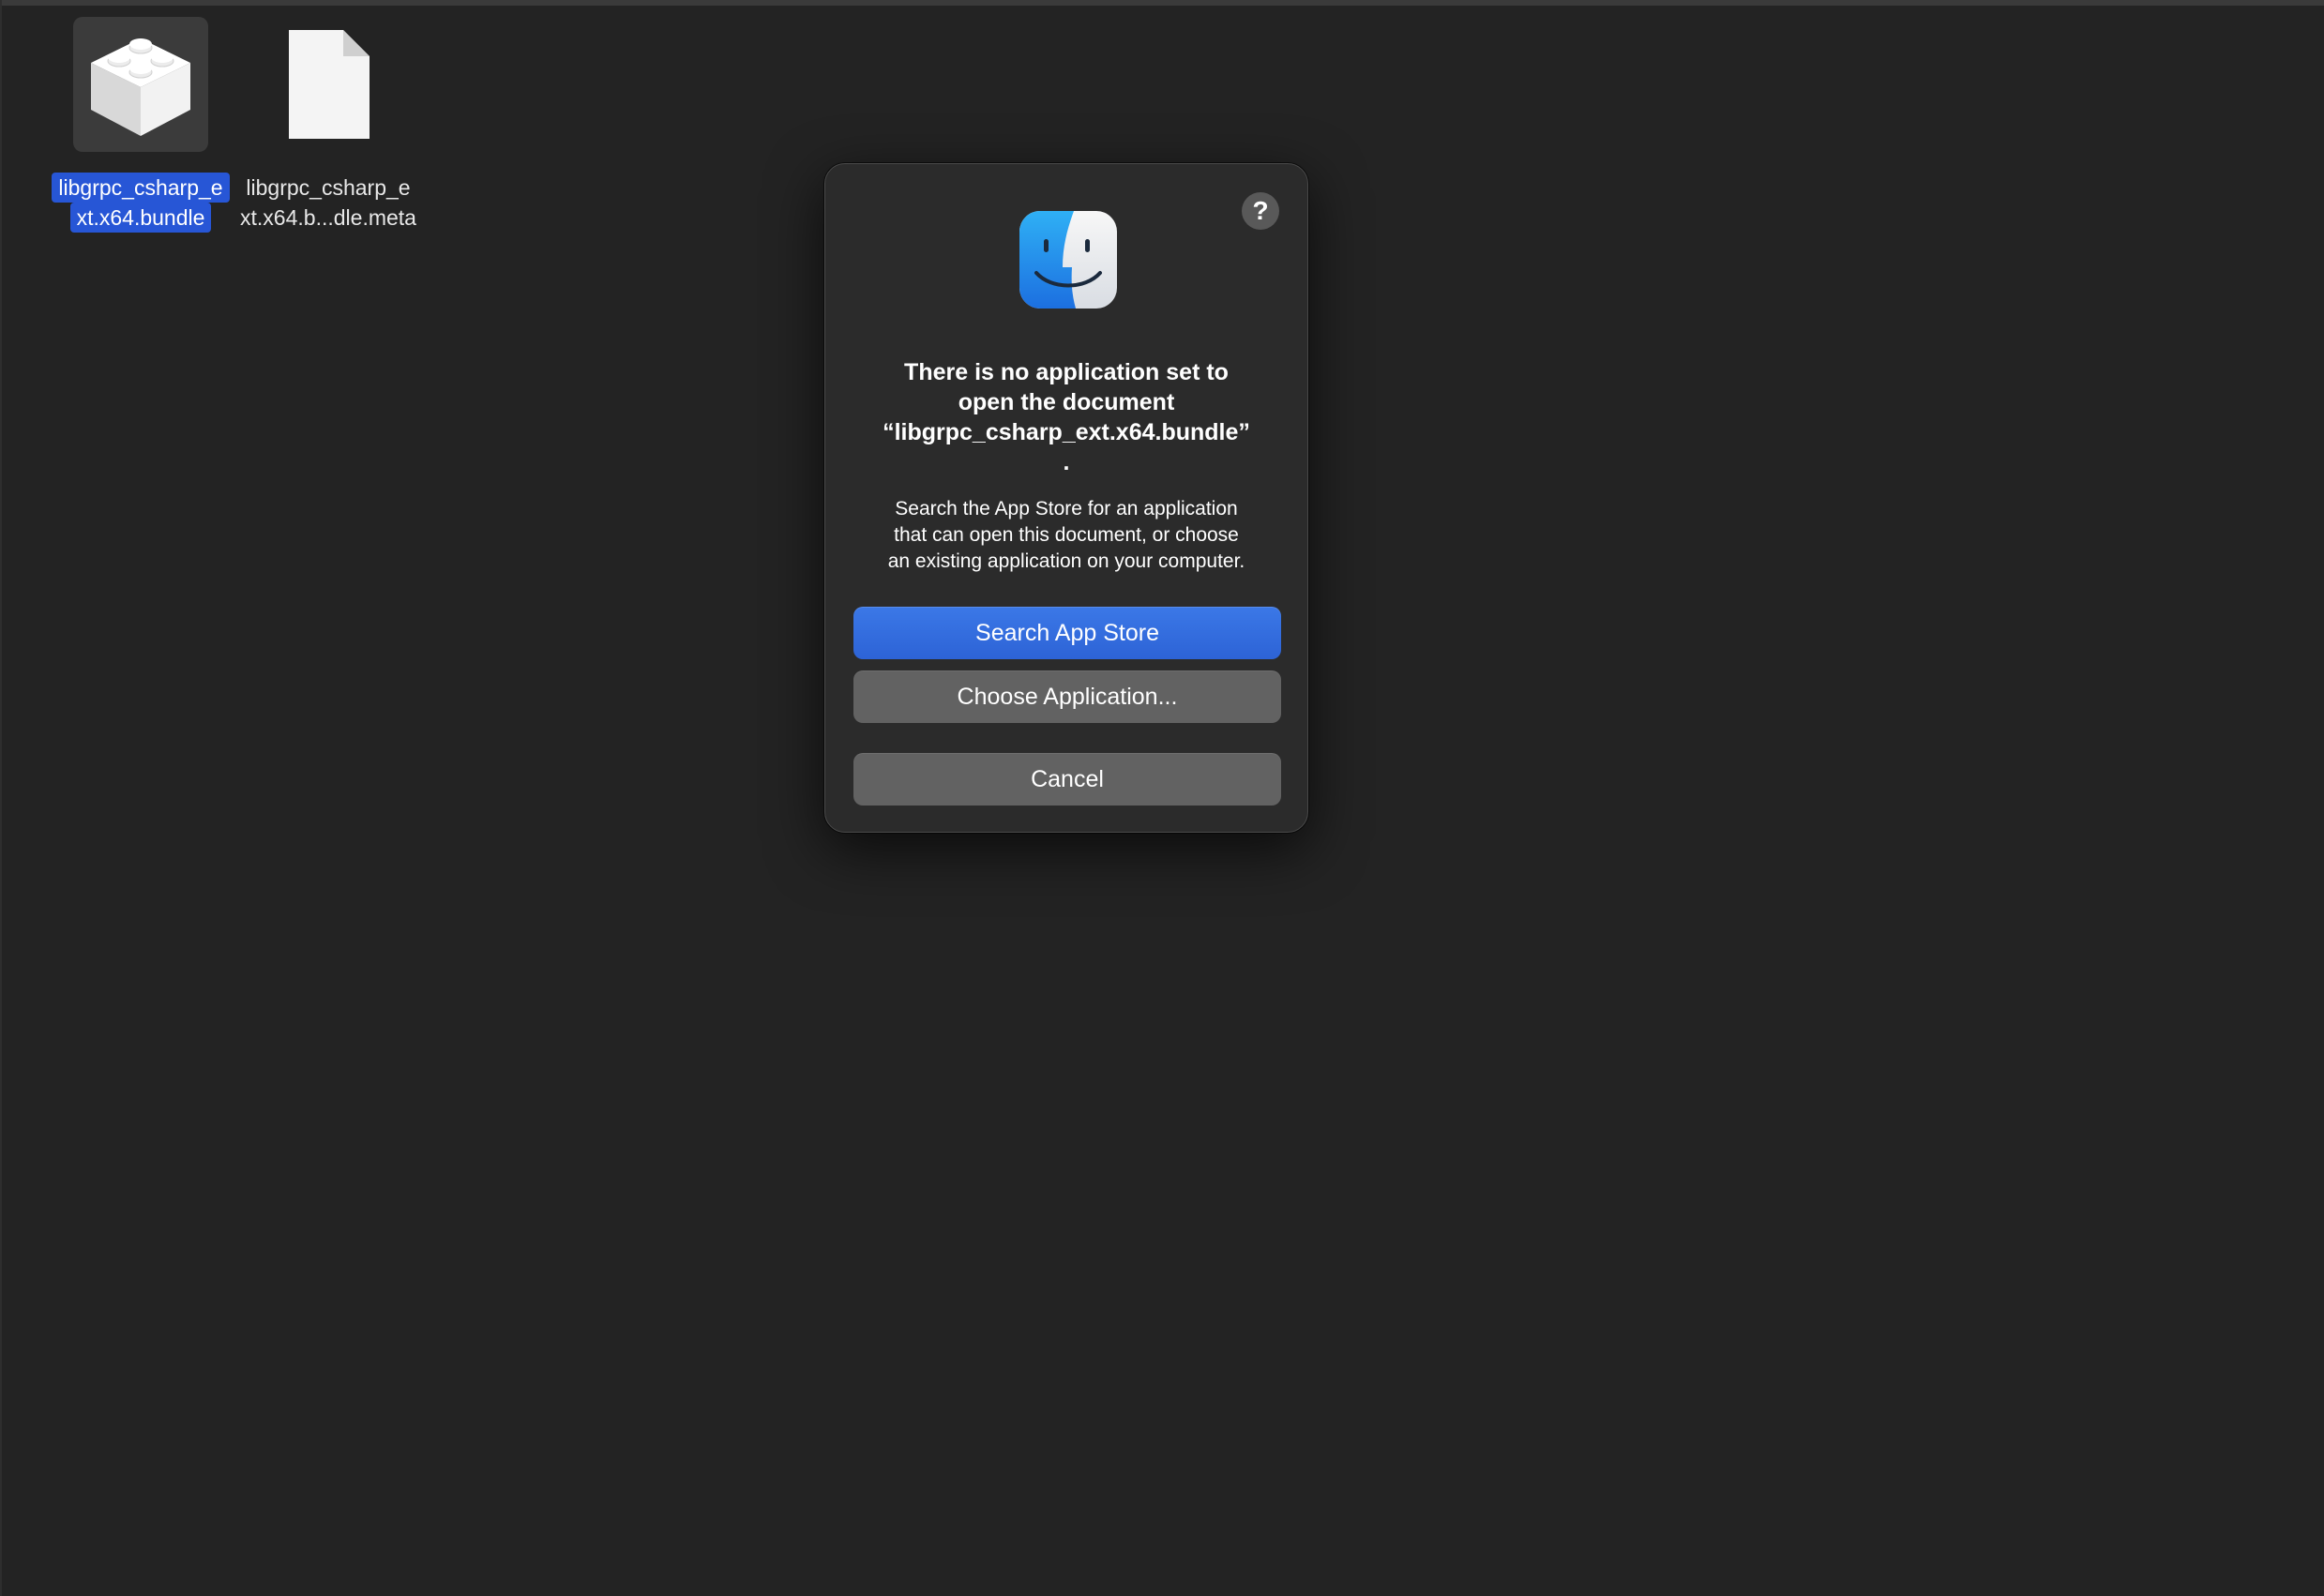 The height and width of the screenshot is (1596, 2324). I want to click on blank-document-icon, so click(329, 84).